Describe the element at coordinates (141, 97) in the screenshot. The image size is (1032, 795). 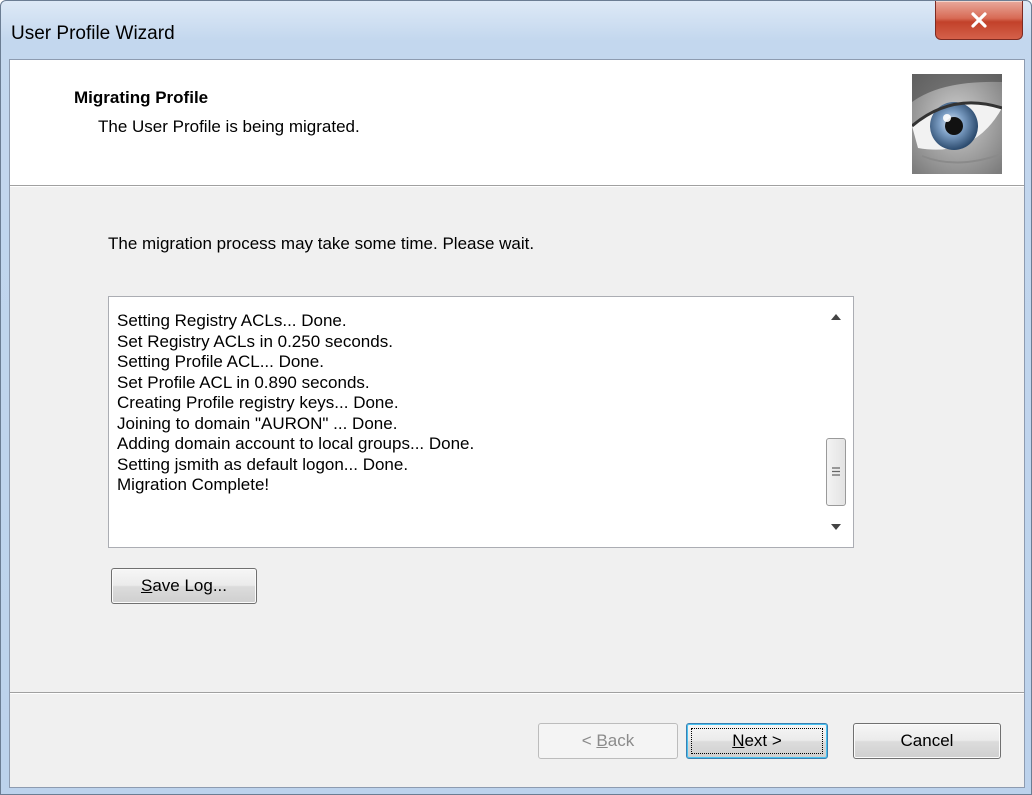
I see `page-title: Migrating Profile` at that location.